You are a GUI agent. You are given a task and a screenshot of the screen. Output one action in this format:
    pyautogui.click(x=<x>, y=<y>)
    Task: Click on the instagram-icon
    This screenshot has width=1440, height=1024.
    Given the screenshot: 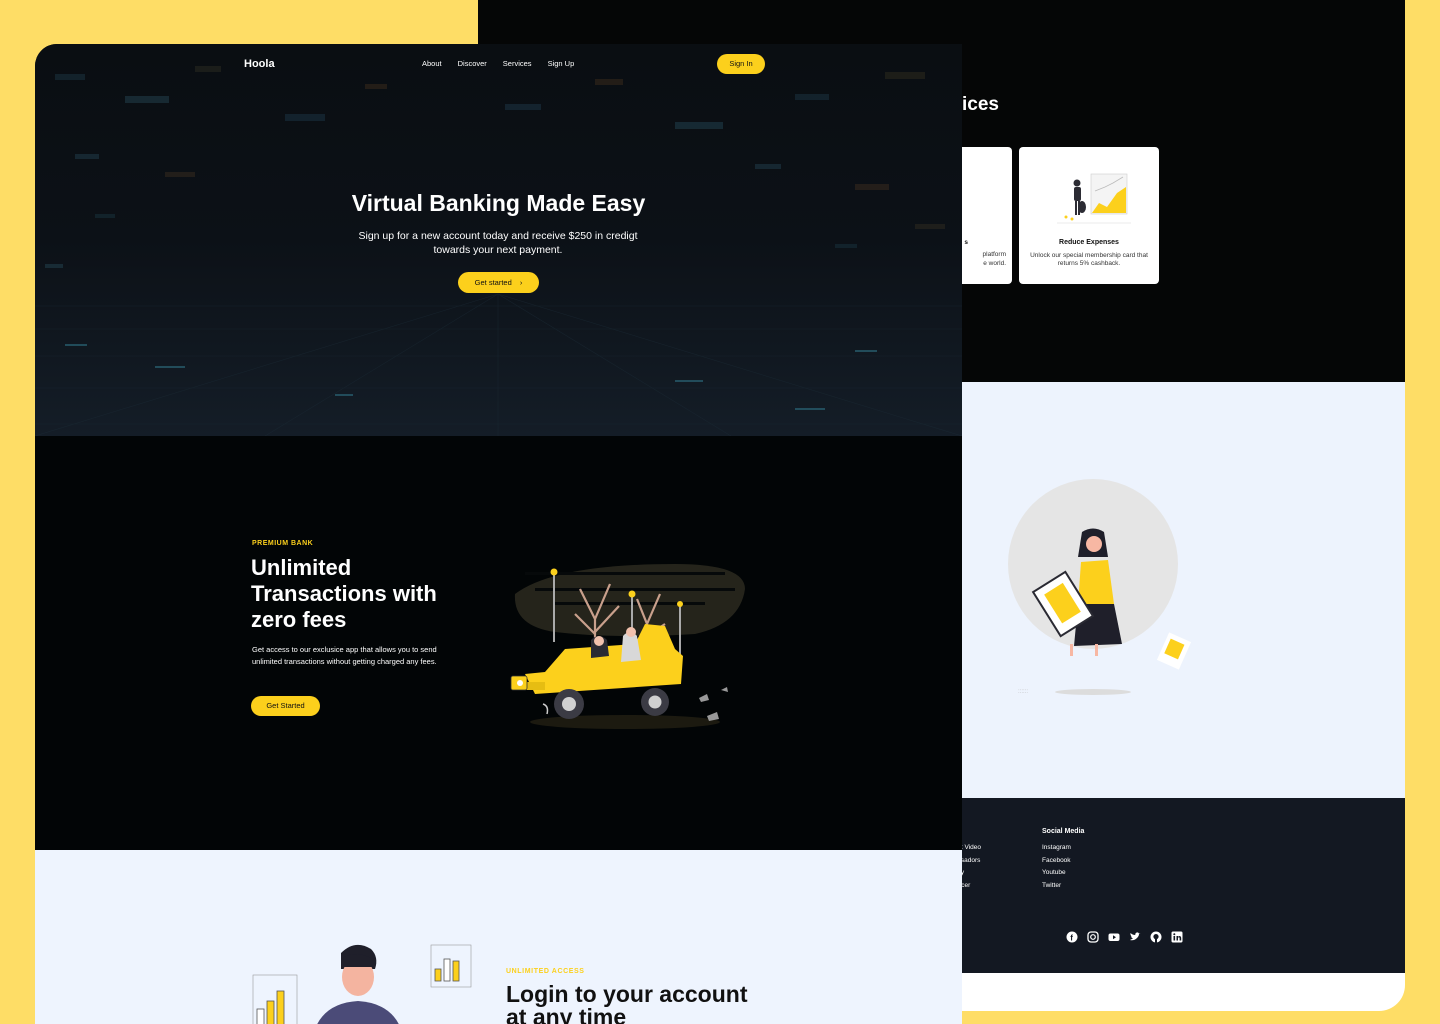 What is the action you would take?
    pyautogui.click(x=1093, y=937)
    